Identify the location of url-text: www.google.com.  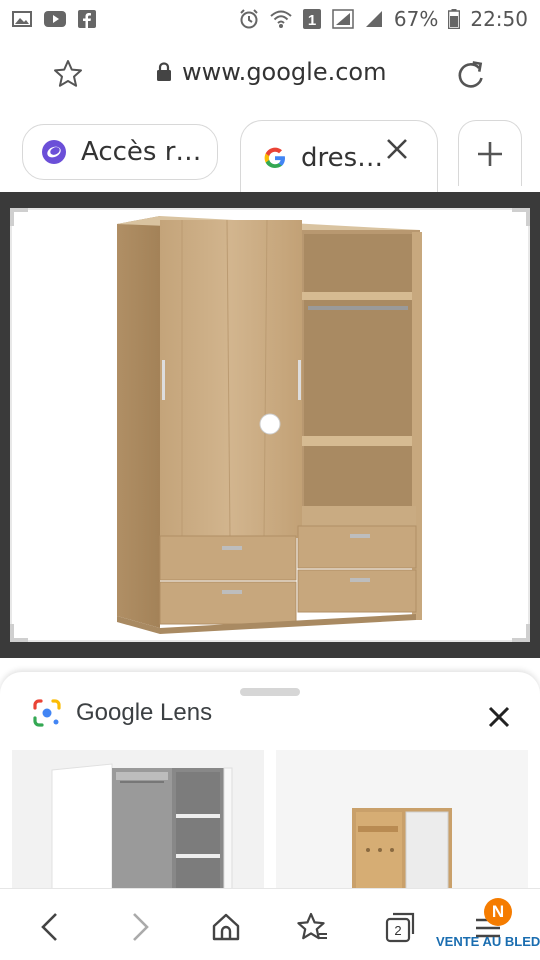
(284, 72).